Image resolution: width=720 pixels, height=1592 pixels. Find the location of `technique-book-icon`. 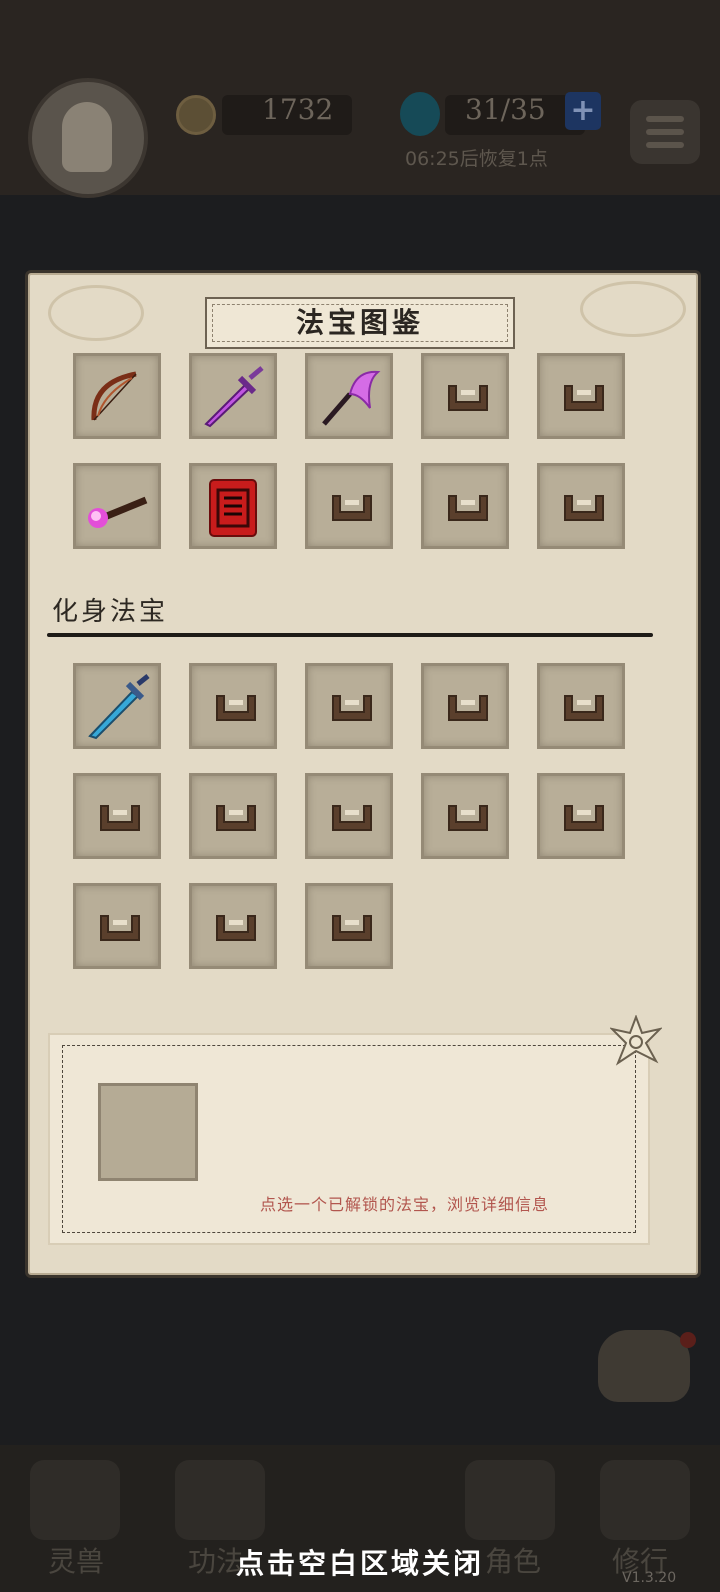

technique-book-icon is located at coordinates (220, 1500).